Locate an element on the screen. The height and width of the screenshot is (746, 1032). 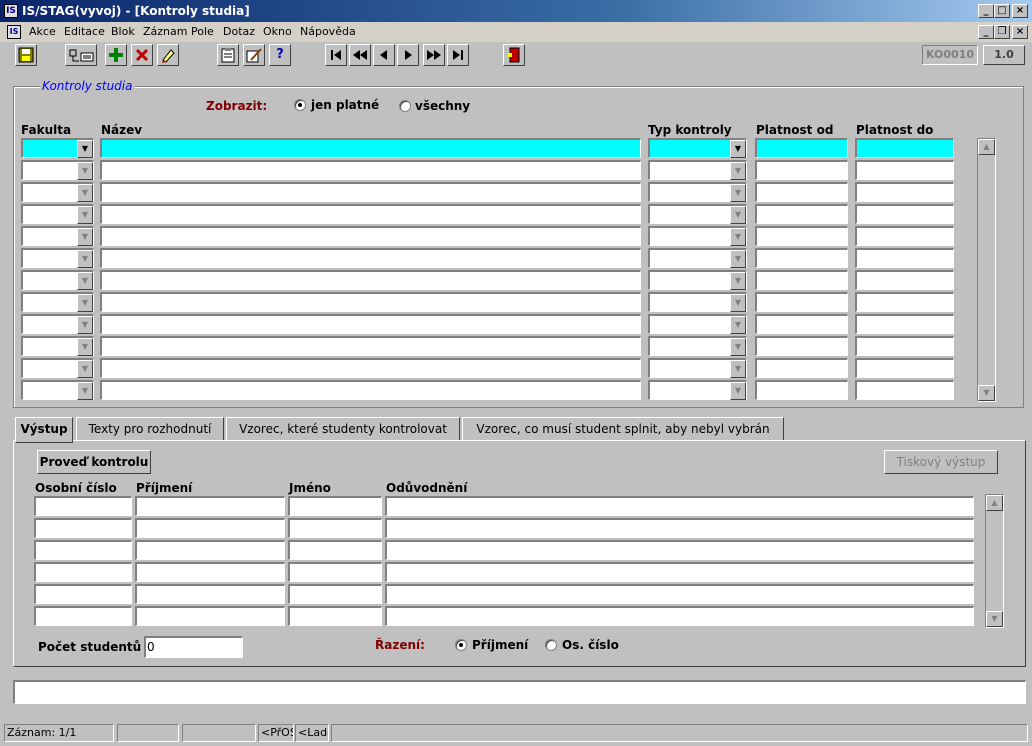
sort-radio-id is located at coordinates (551, 645).